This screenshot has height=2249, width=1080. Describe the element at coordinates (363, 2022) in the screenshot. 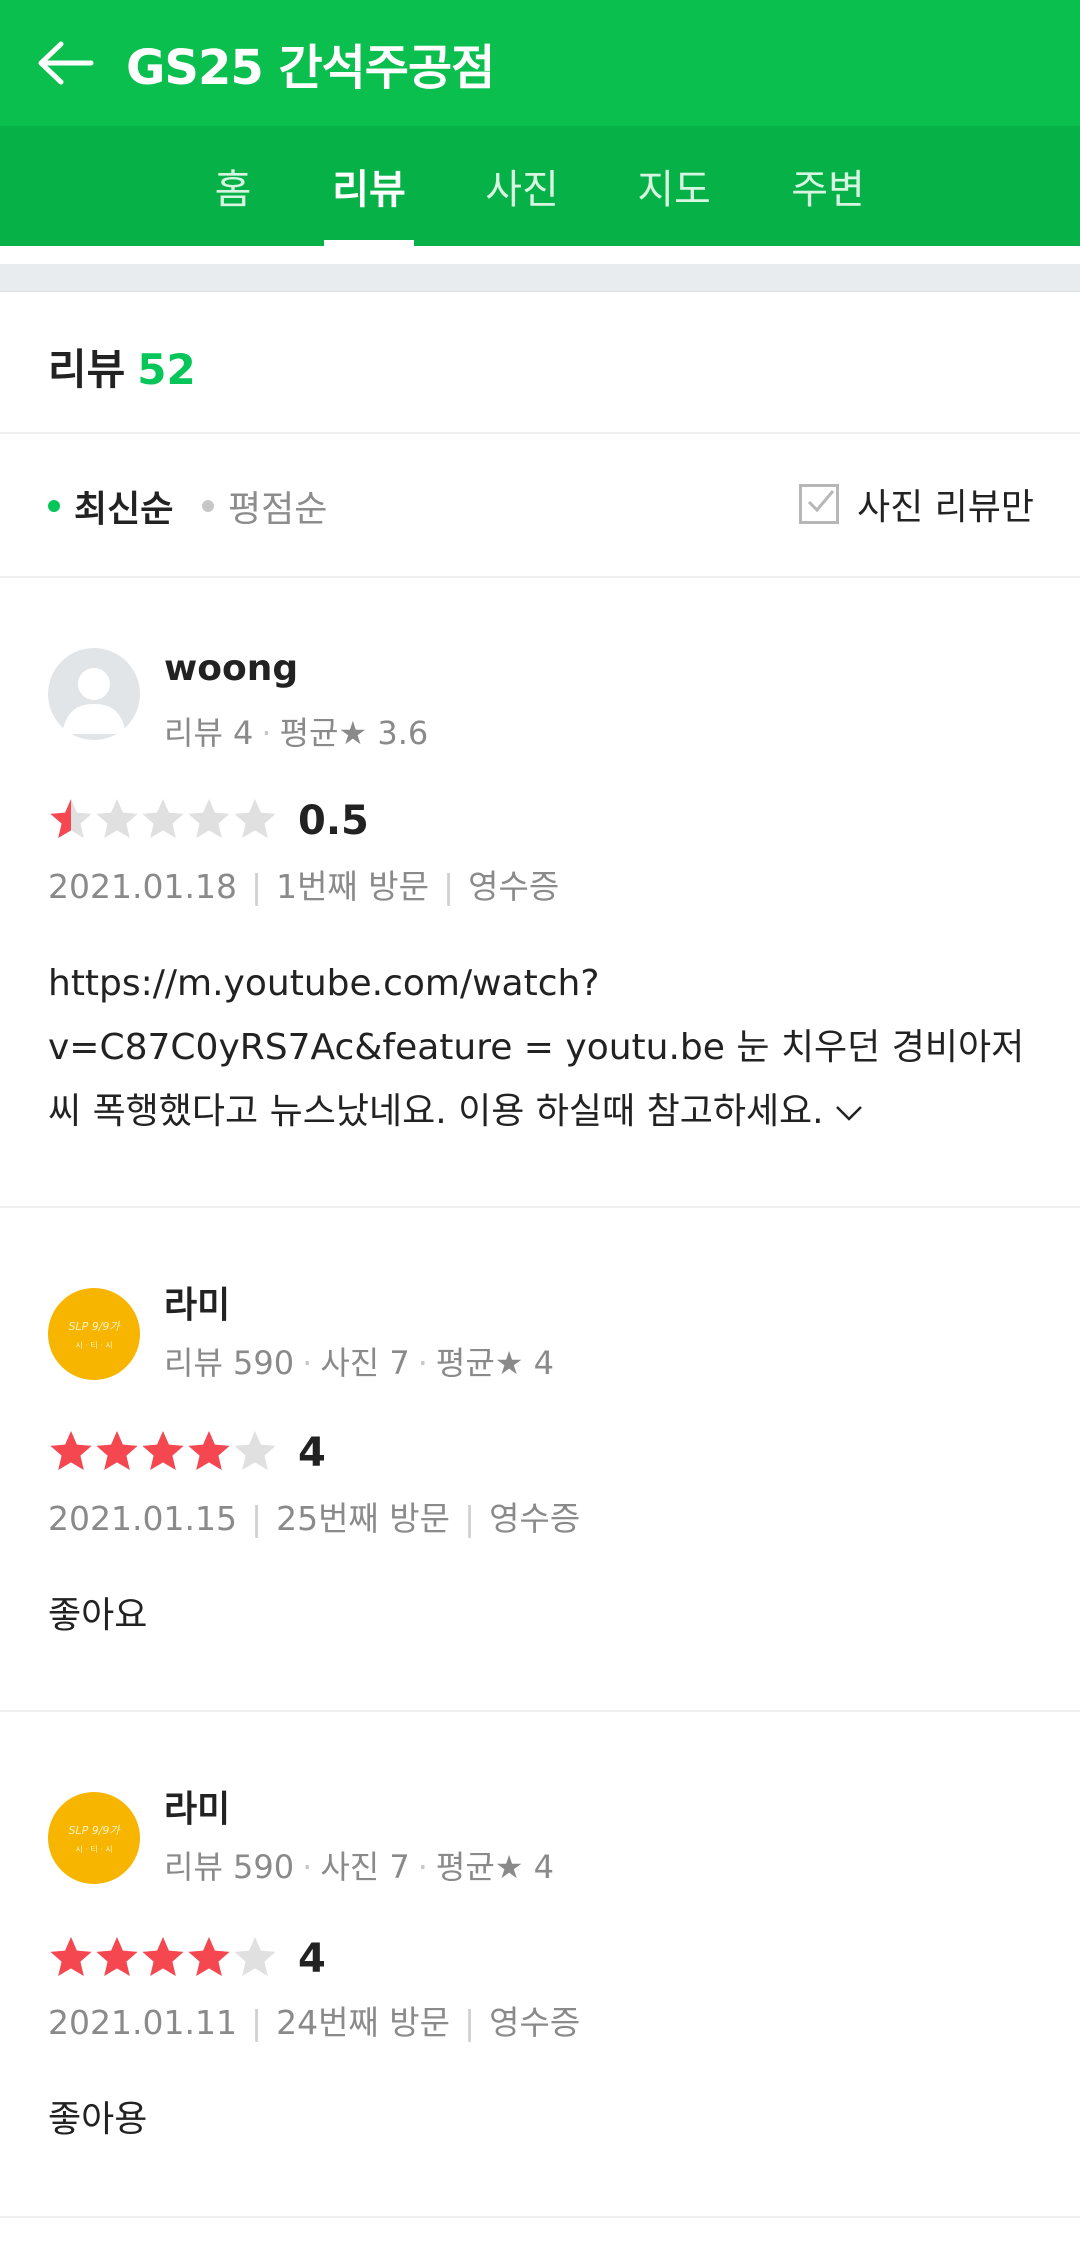

I see `visit-count: 24번째 방문` at that location.